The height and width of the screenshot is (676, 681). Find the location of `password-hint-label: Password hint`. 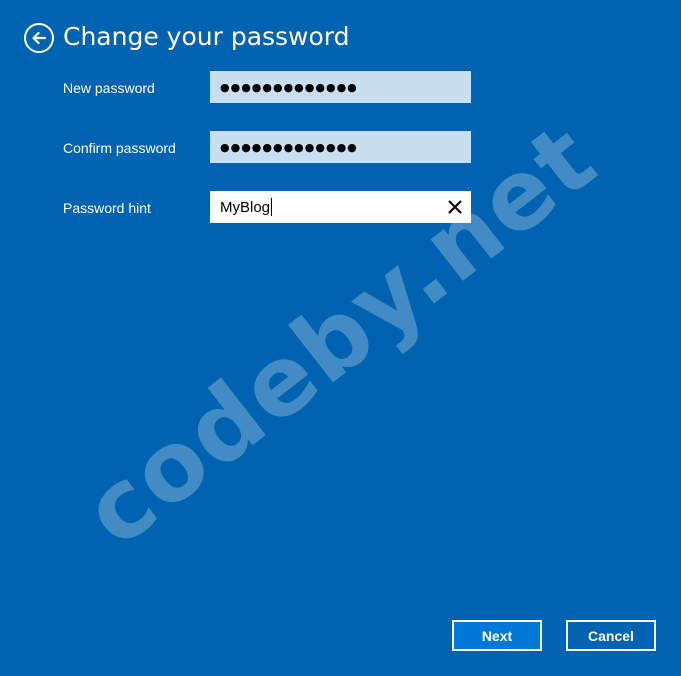

password-hint-label: Password hint is located at coordinates (107, 208).